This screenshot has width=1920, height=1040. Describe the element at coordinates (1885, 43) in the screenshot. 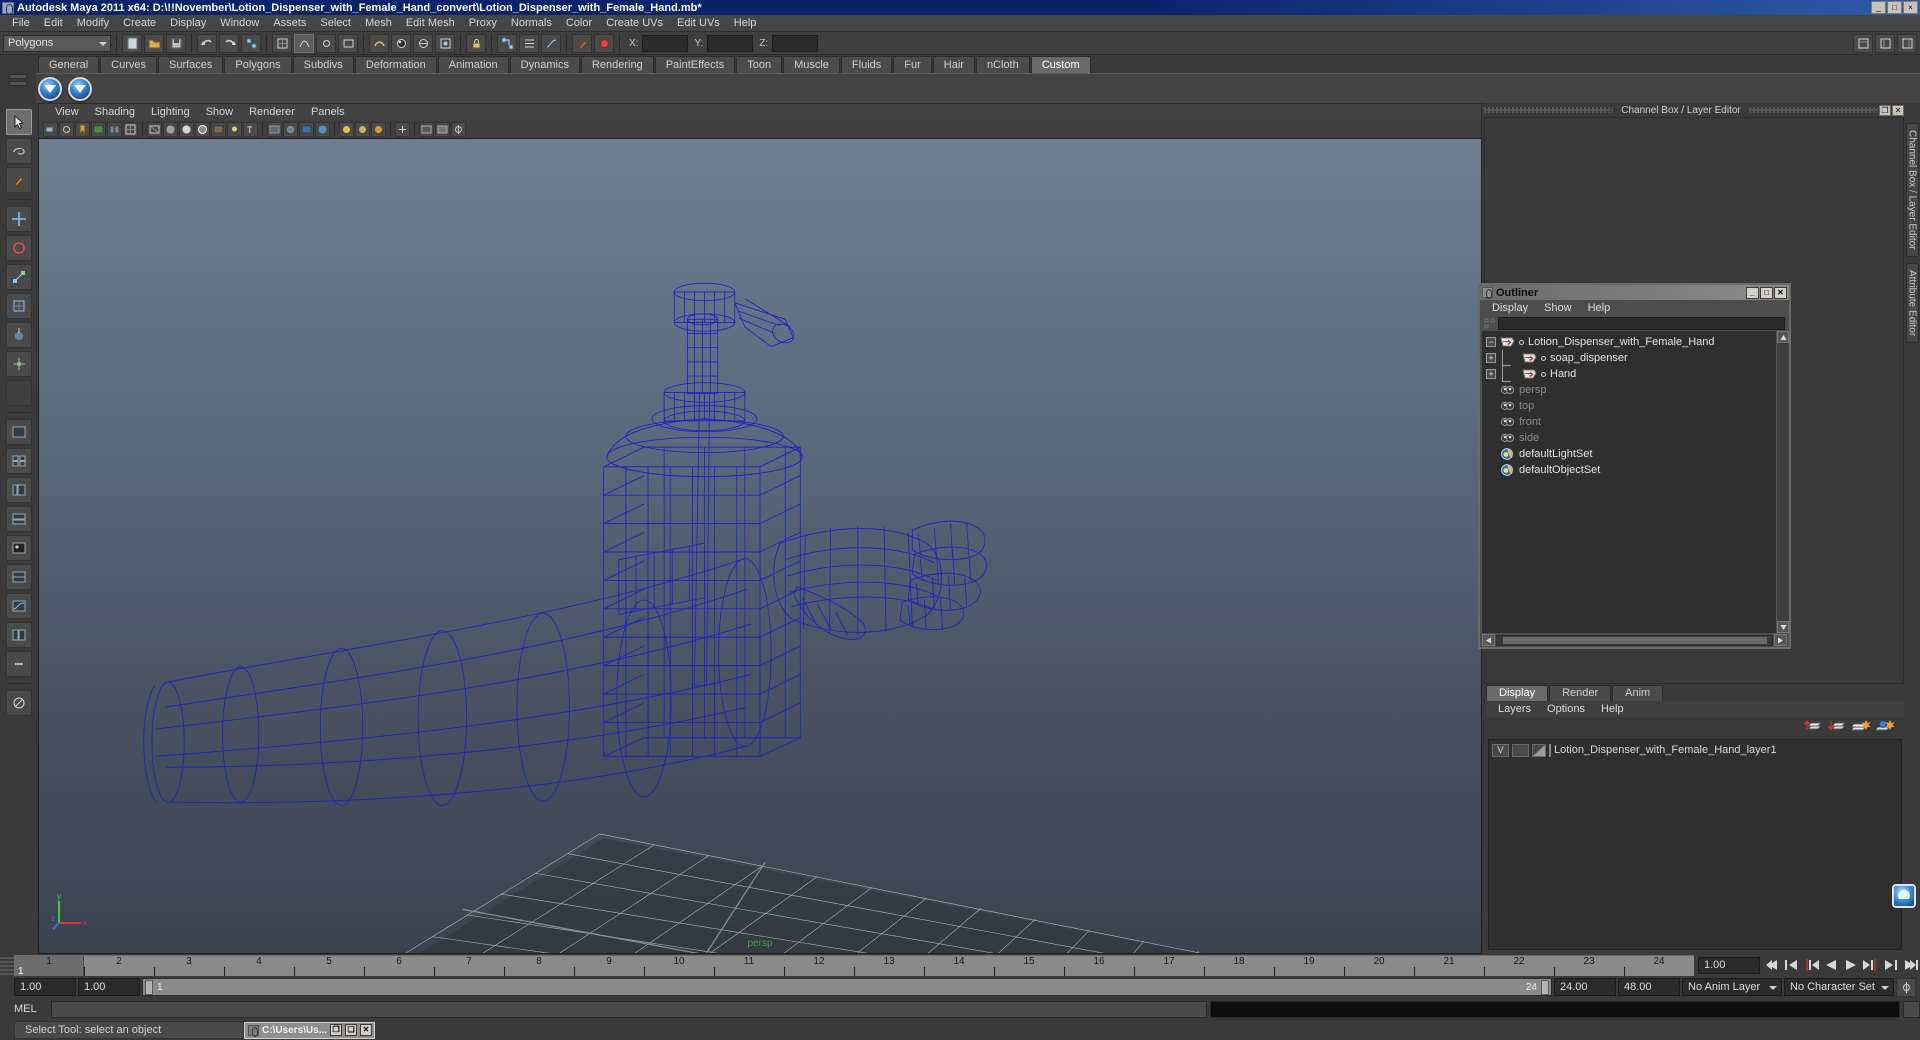

I see `show-attribute-editor-button` at that location.